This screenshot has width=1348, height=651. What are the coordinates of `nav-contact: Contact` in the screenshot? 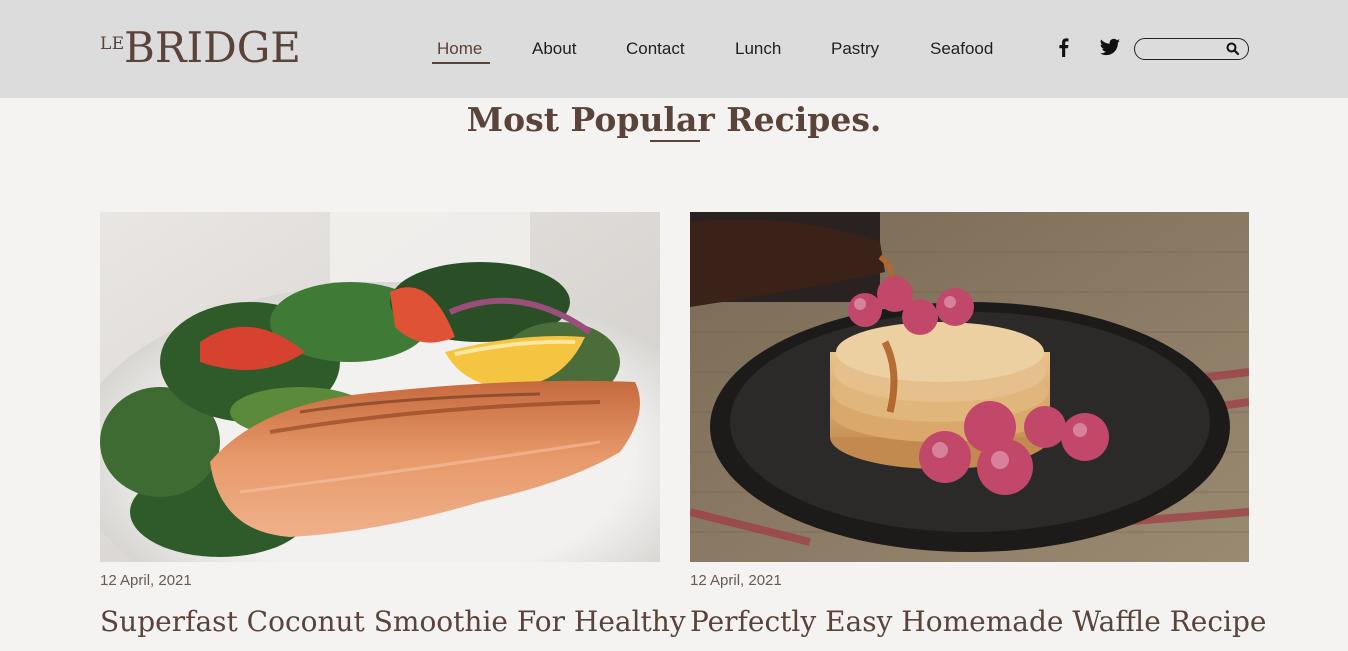 It's located at (655, 49).